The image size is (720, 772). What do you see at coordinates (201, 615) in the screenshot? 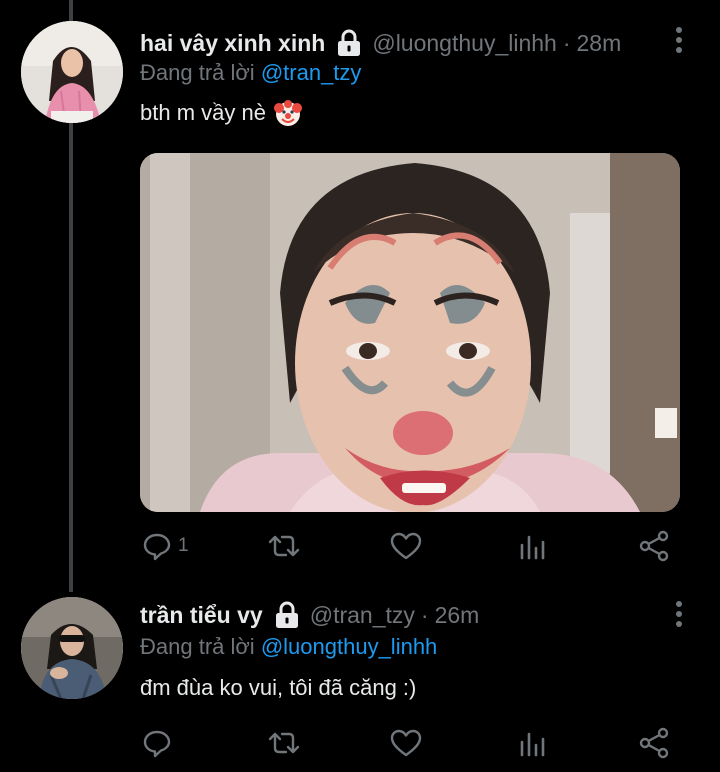
I see `display-name: trần tiểu vy` at bounding box center [201, 615].